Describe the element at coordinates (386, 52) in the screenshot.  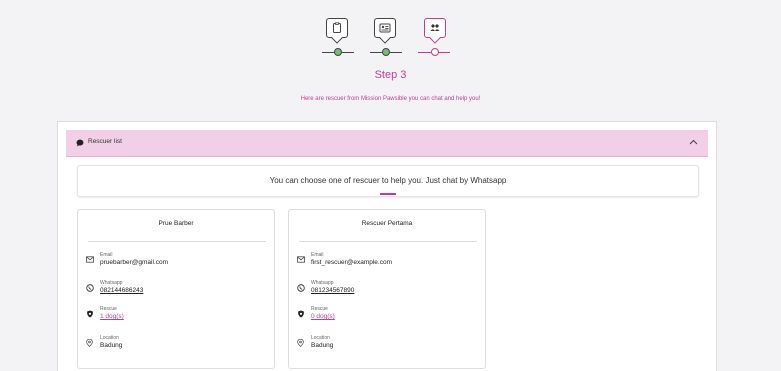
I see `step-2-dot` at that location.